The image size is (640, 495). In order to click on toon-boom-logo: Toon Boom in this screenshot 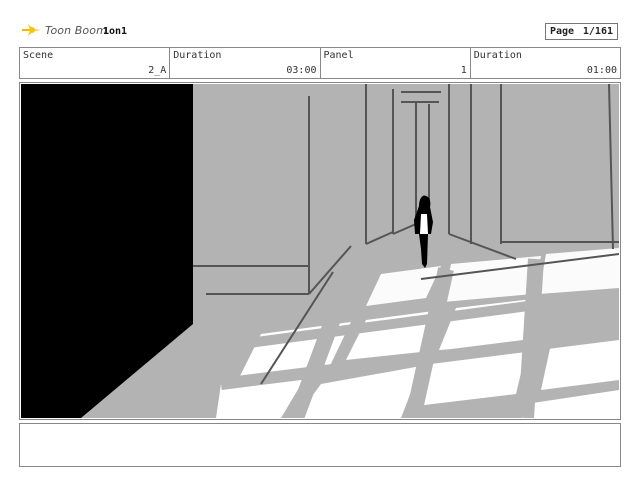, I will do `click(63, 30)`.